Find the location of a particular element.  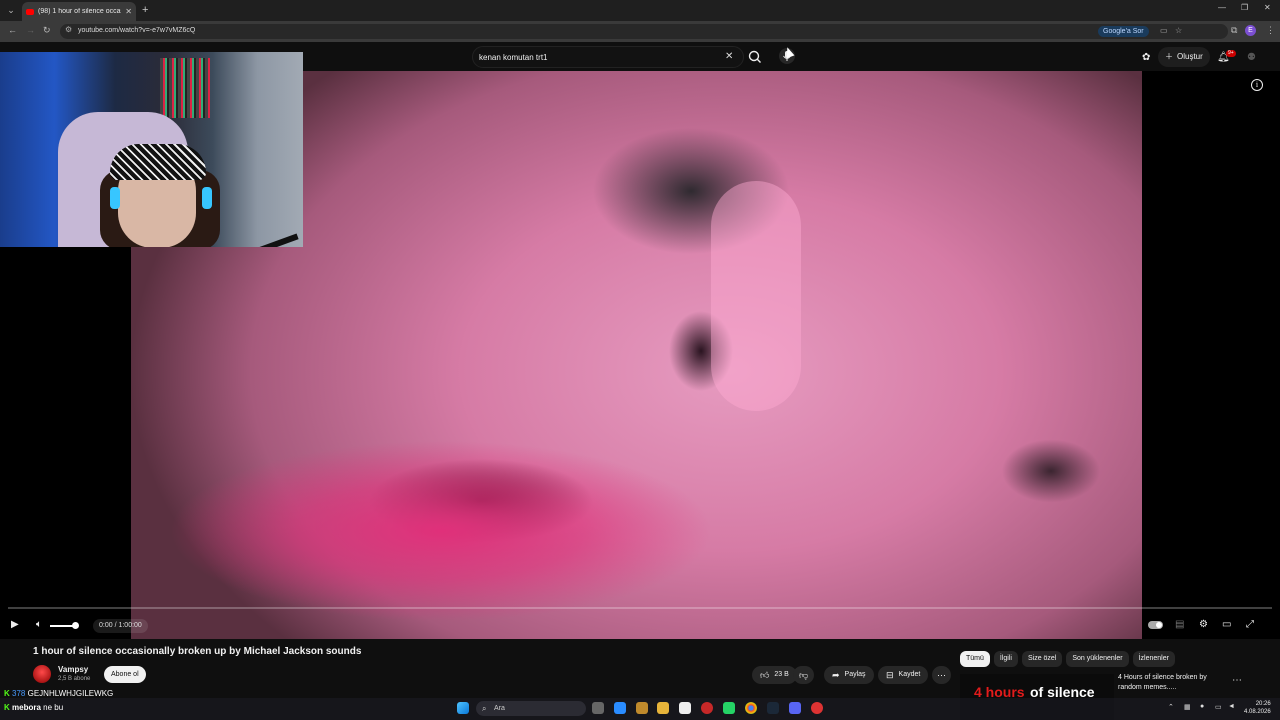

clear-search-icon: ✕ is located at coordinates (729, 56).